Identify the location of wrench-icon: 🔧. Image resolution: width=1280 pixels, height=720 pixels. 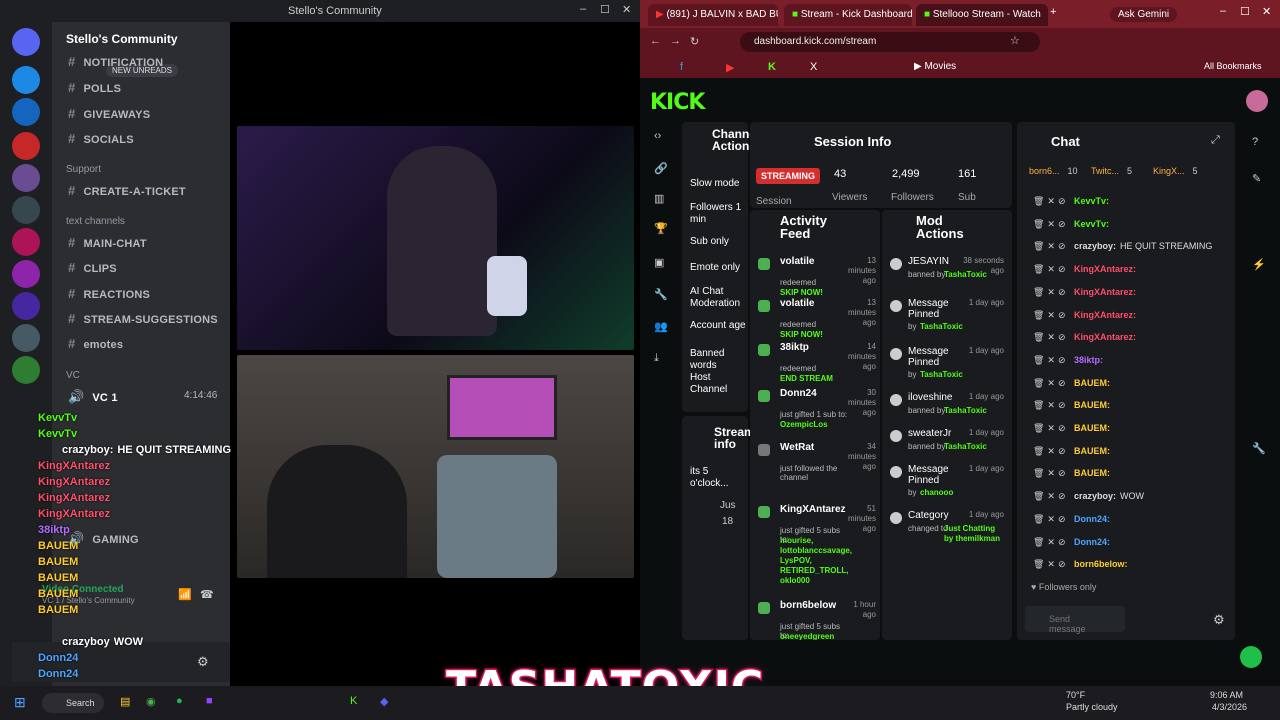
(661, 294).